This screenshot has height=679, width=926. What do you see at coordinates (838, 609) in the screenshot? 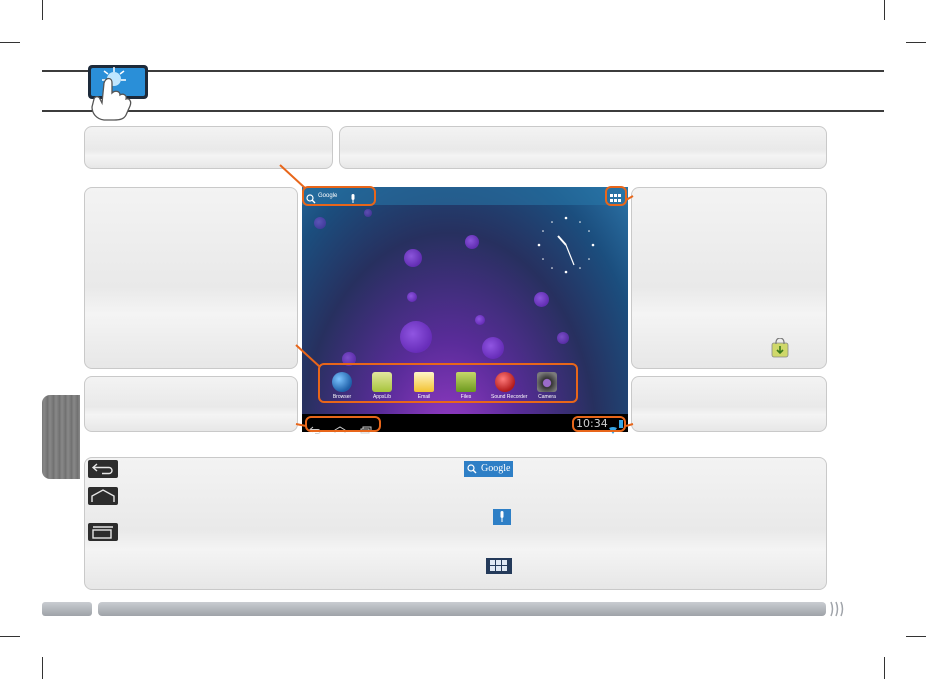
I see `footer-chevrons` at bounding box center [838, 609].